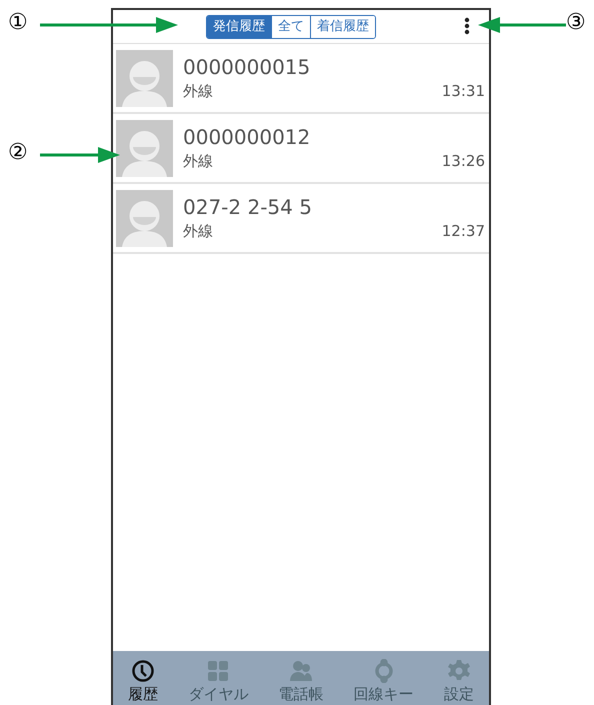 The height and width of the screenshot is (705, 594). What do you see at coordinates (218, 671) in the screenshot?
I see `grid-icon` at bounding box center [218, 671].